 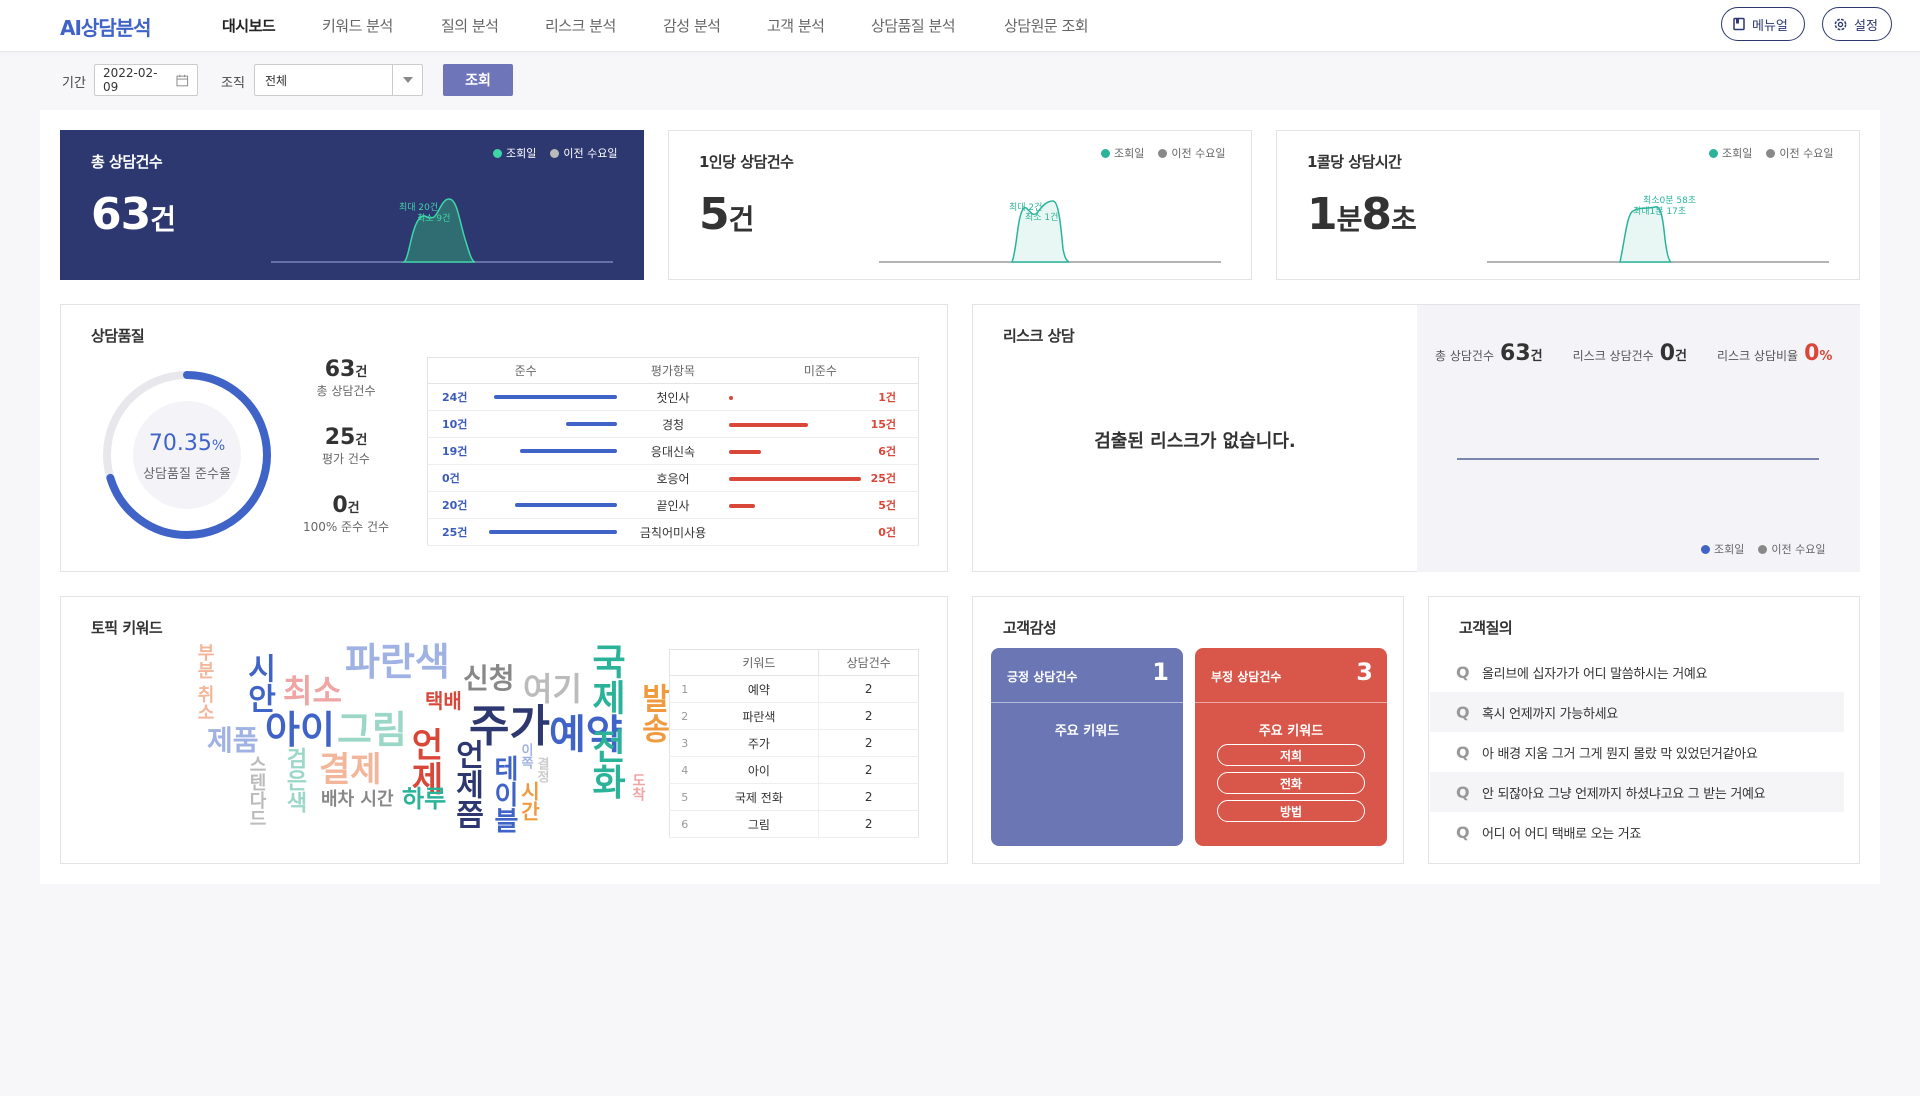 What do you see at coordinates (346, 513) in the screenshot?
I see `stat-full-compliance: 0건 100% 준수 건수` at bounding box center [346, 513].